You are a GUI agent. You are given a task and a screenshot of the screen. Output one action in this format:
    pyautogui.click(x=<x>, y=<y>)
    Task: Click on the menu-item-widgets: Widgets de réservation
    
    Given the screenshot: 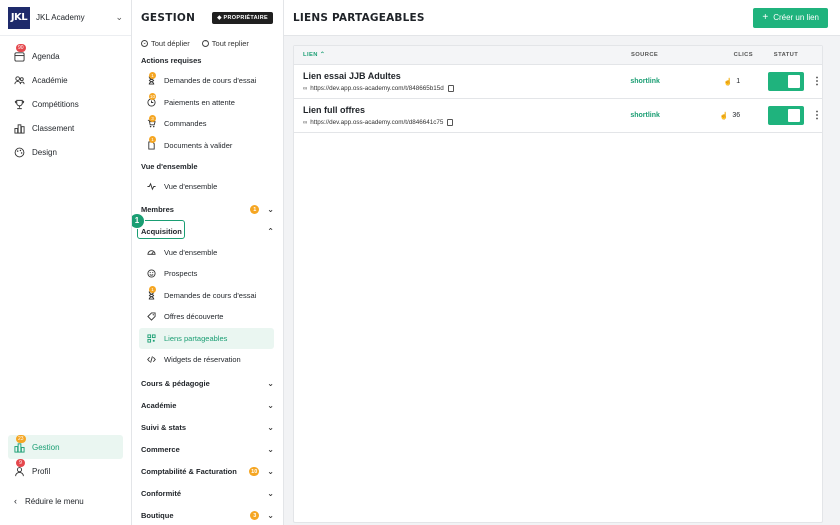 What is the action you would take?
    pyautogui.click(x=203, y=360)
    